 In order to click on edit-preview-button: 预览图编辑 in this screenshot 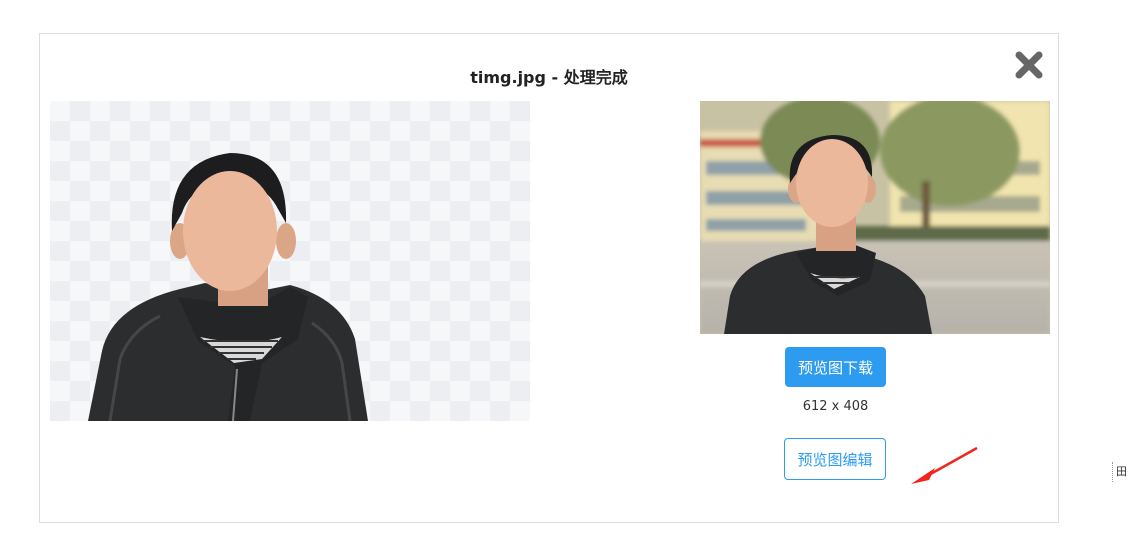, I will do `click(835, 459)`.